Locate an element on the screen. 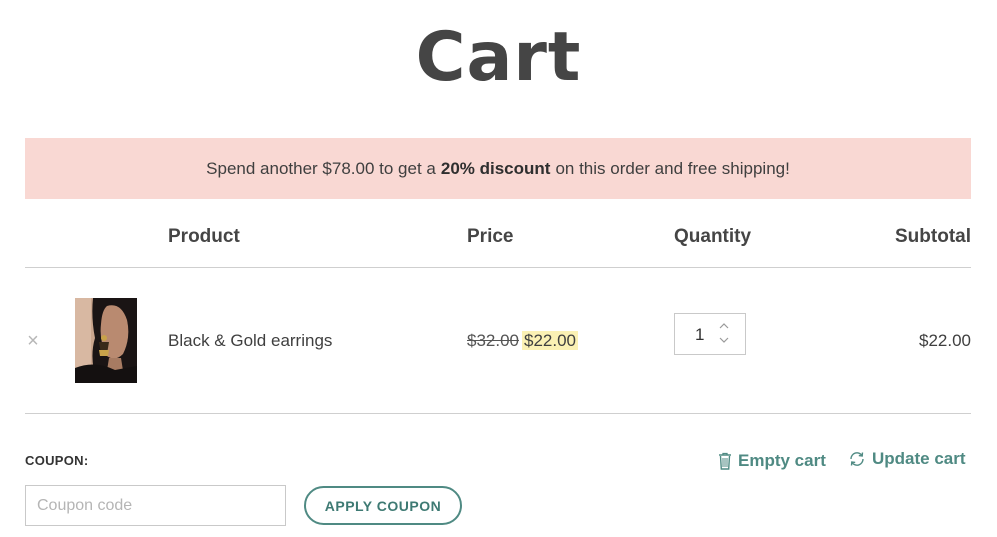 This screenshot has height=537, width=997. update-cart-label: Update cart is located at coordinates (919, 458).